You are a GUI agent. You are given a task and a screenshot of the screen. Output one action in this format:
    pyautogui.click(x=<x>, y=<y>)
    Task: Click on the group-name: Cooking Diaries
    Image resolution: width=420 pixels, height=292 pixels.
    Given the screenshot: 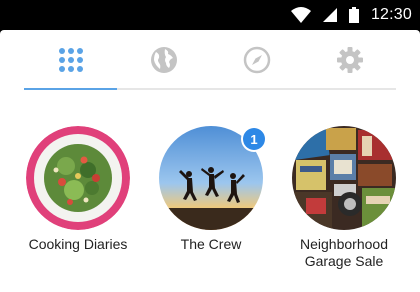 What is the action you would take?
    pyautogui.click(x=78, y=244)
    